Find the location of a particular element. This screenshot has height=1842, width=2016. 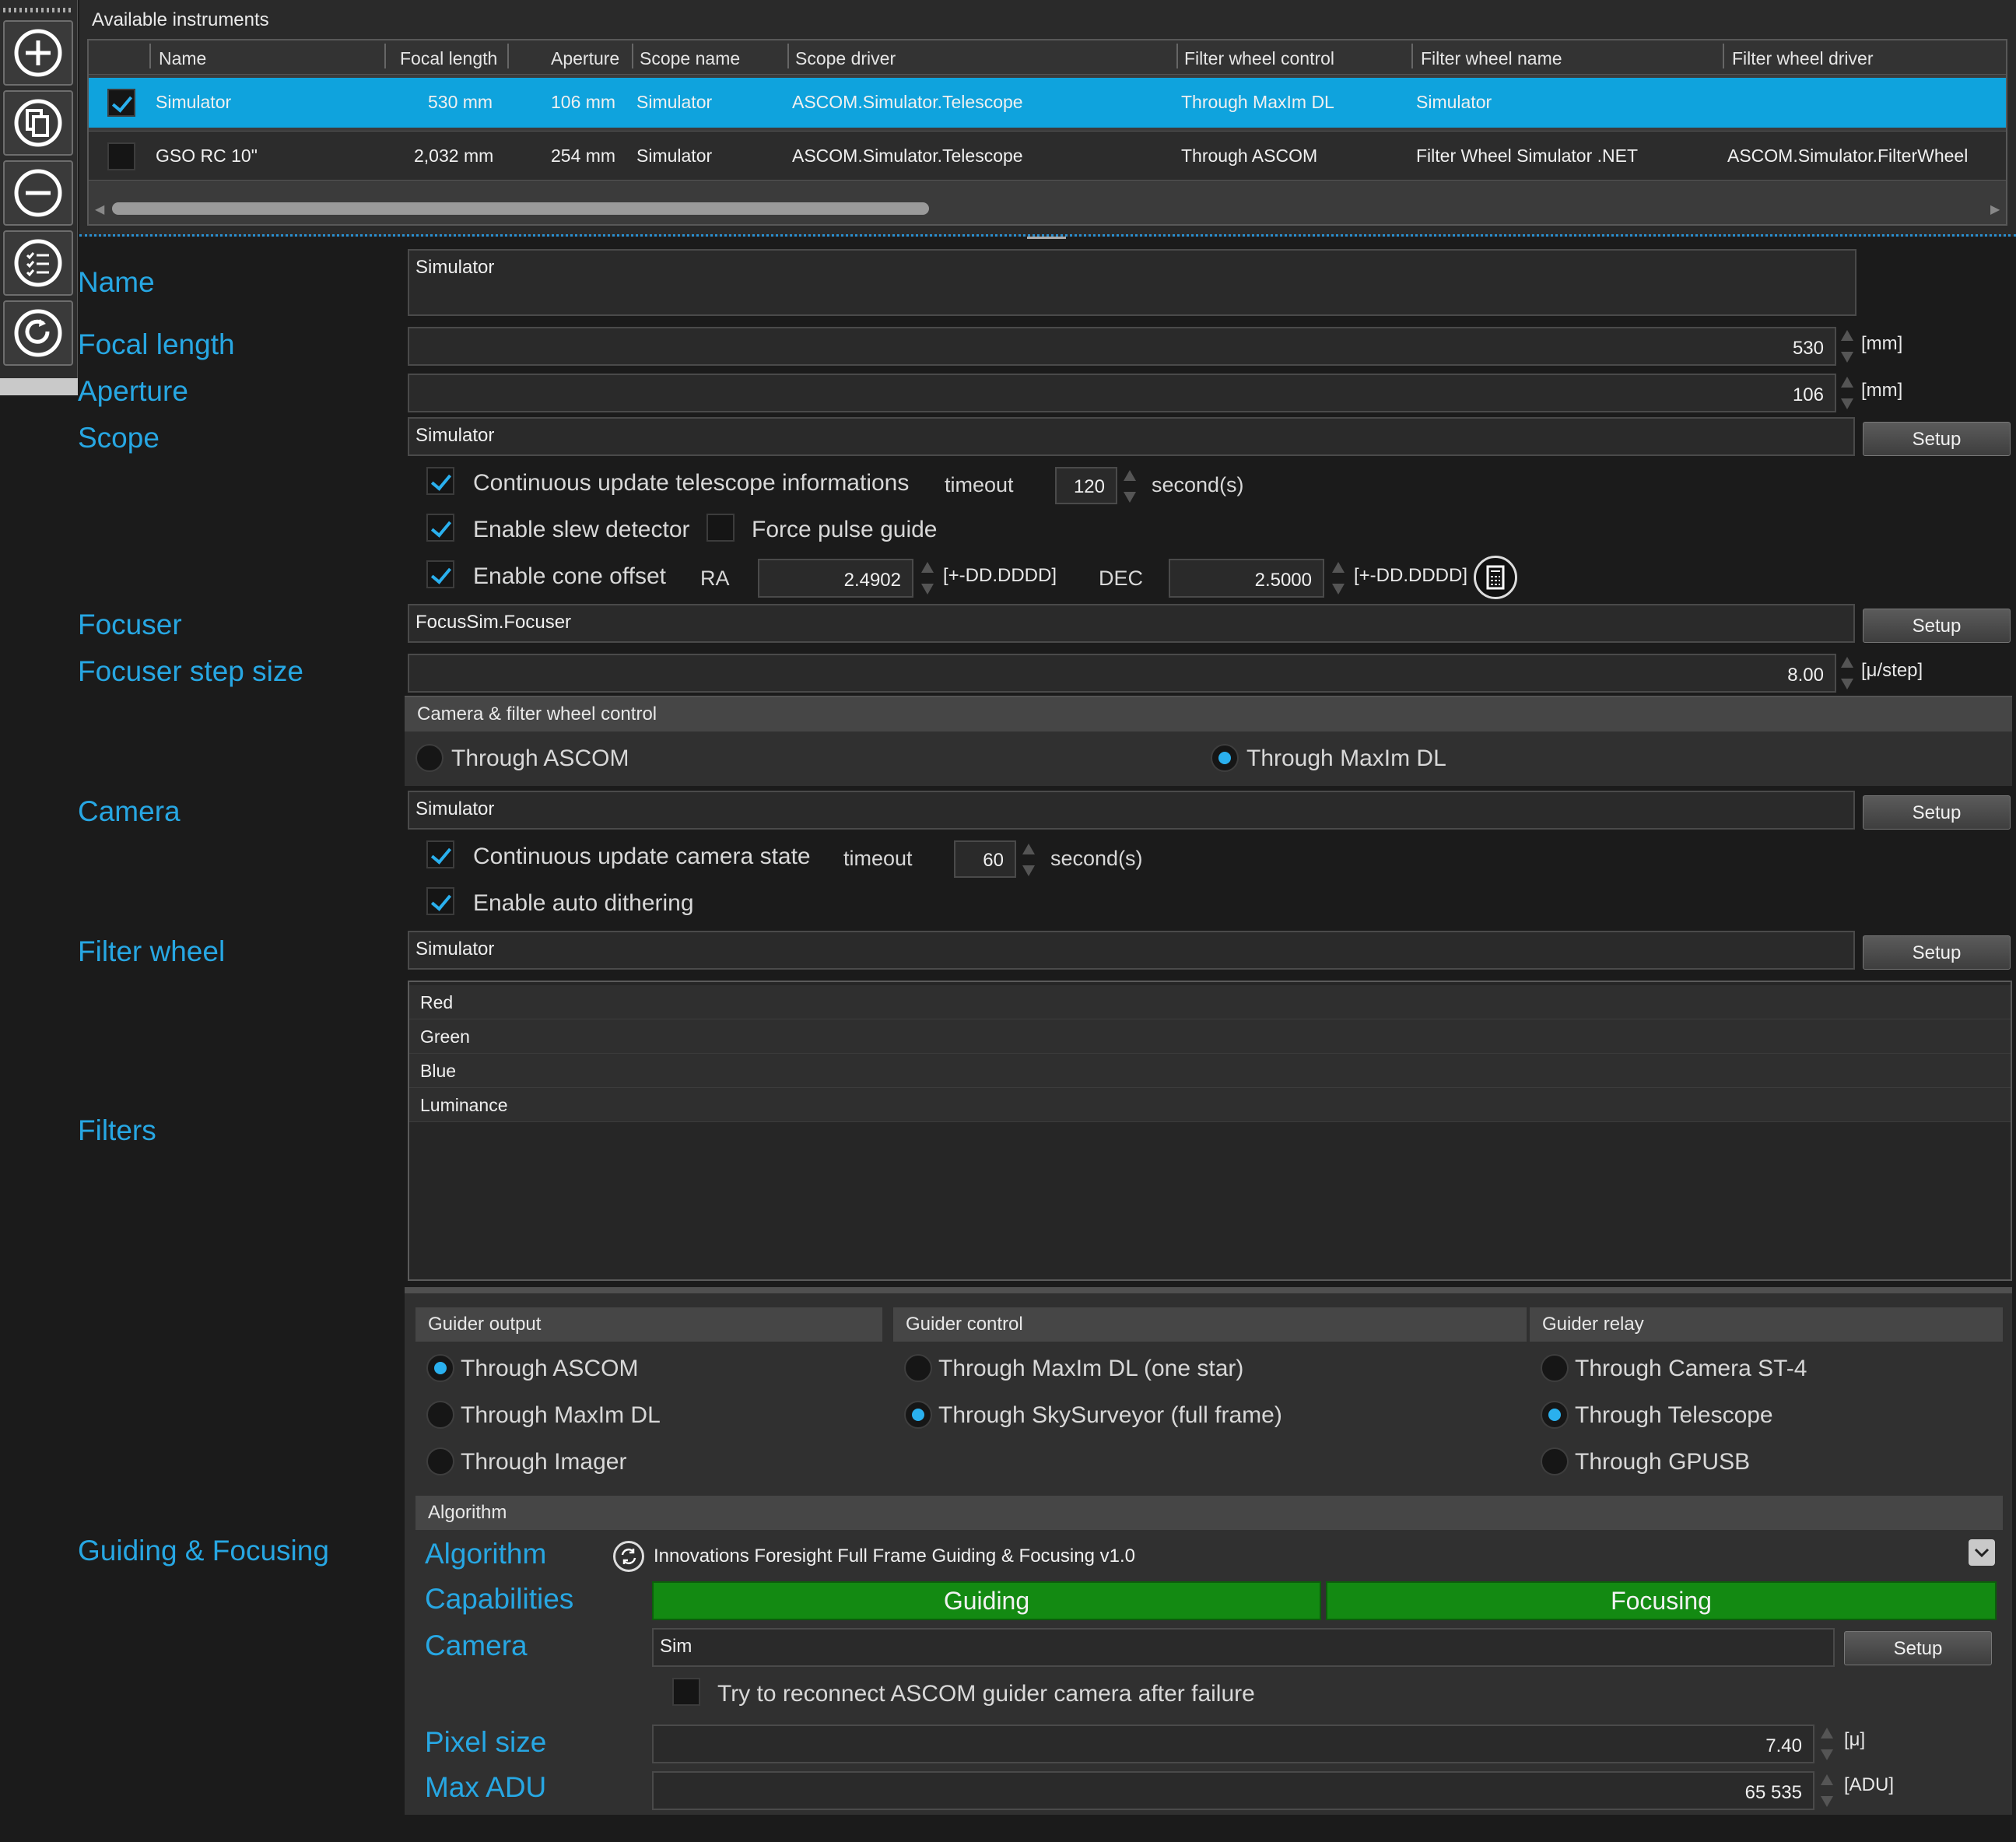

pixel-size-input: 7.40 is located at coordinates (1233, 1743).